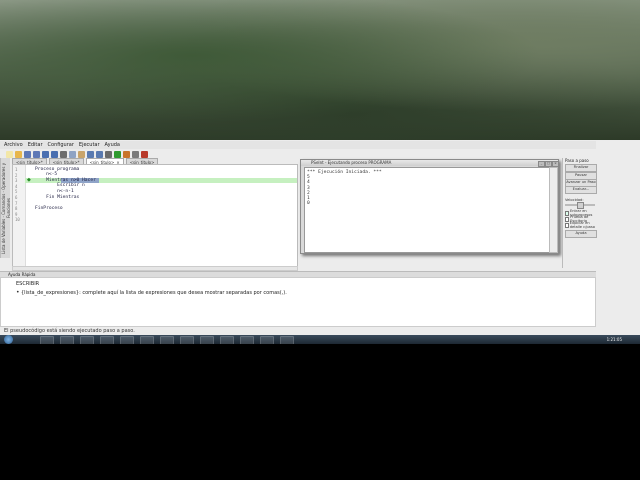 This screenshot has width=640, height=480. Describe the element at coordinates (117, 154) in the screenshot. I see `run-icon` at that location.